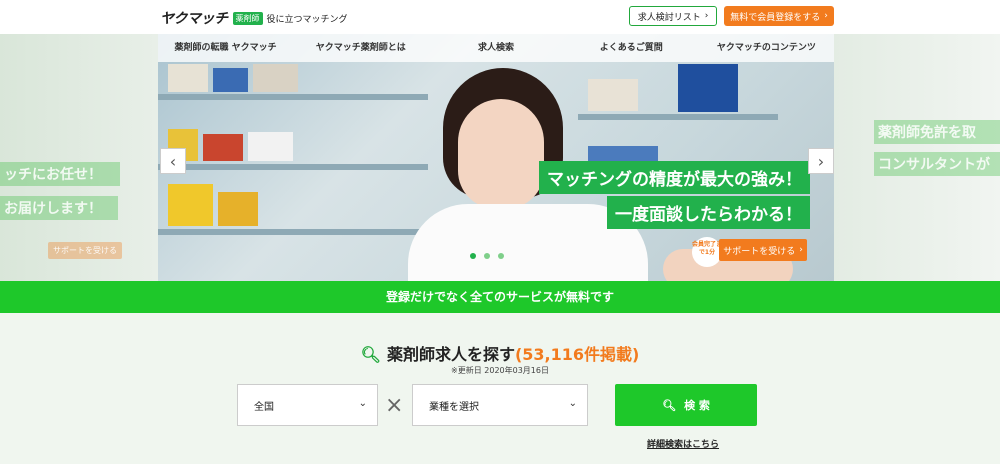 This screenshot has width=1000, height=464. Describe the element at coordinates (85, 250) in the screenshot. I see `ghost-support-button: サポートを受ける` at that location.